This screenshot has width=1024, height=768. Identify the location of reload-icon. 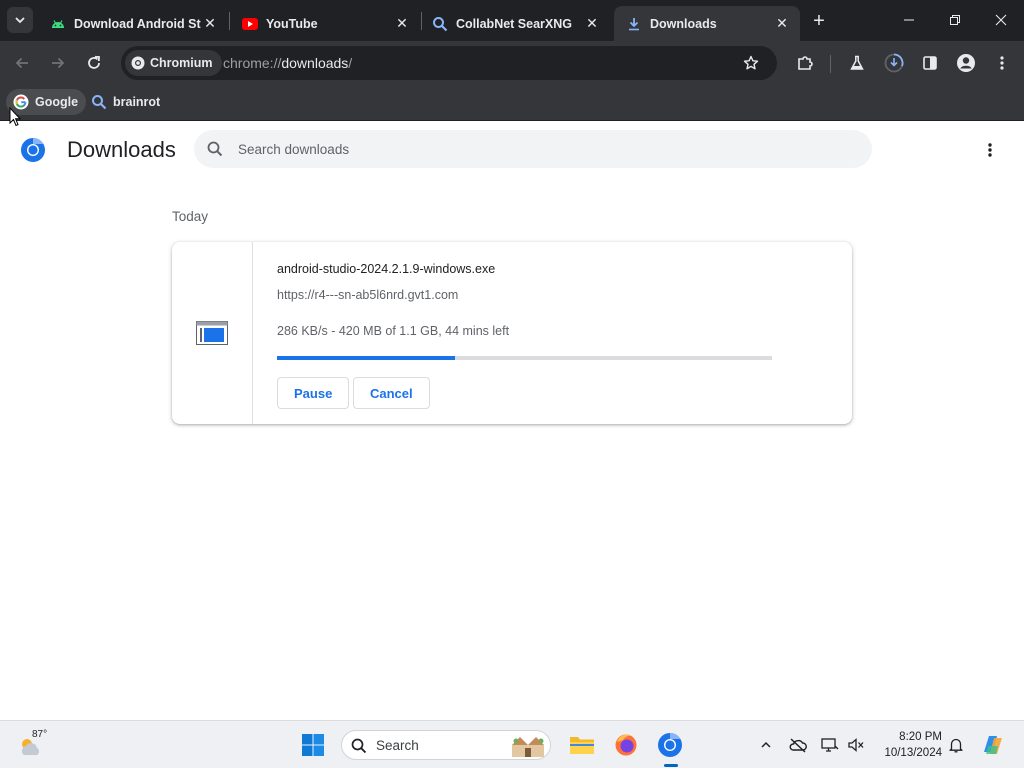
(94, 62).